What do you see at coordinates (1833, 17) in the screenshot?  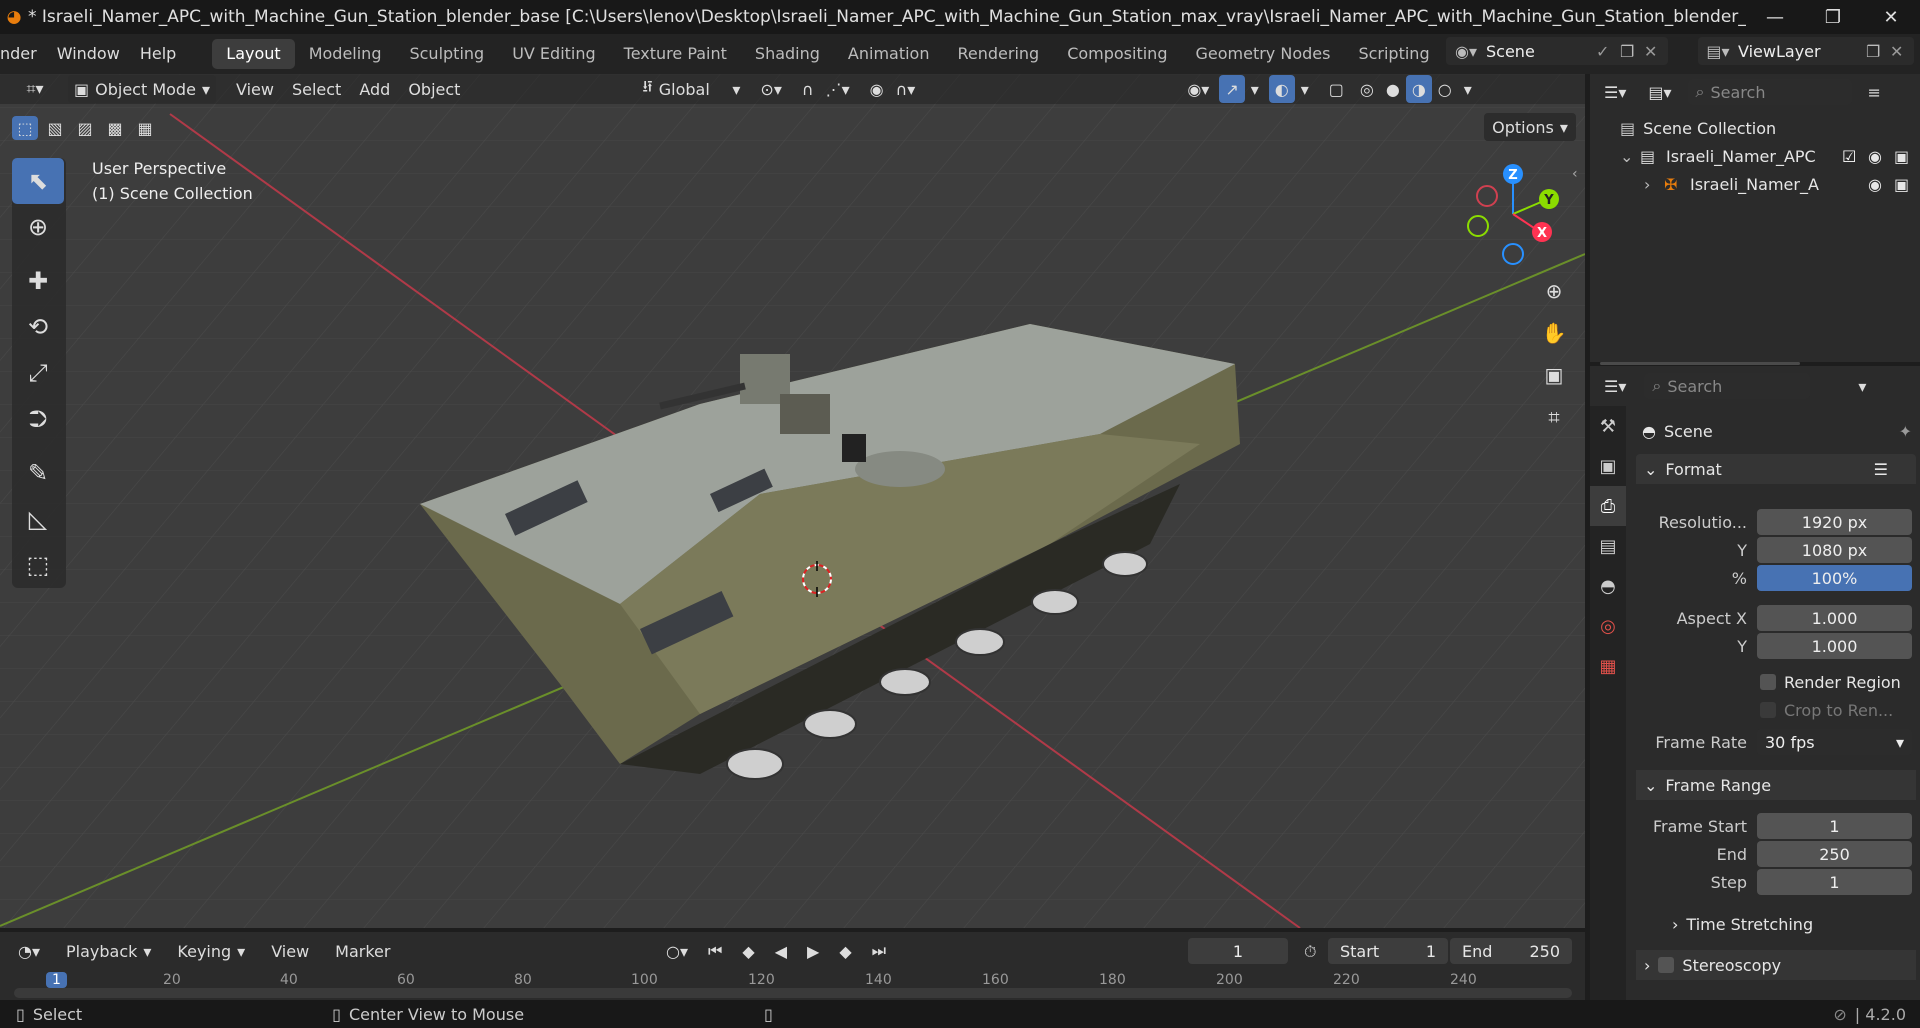 I see `restore-icon: ❐` at bounding box center [1833, 17].